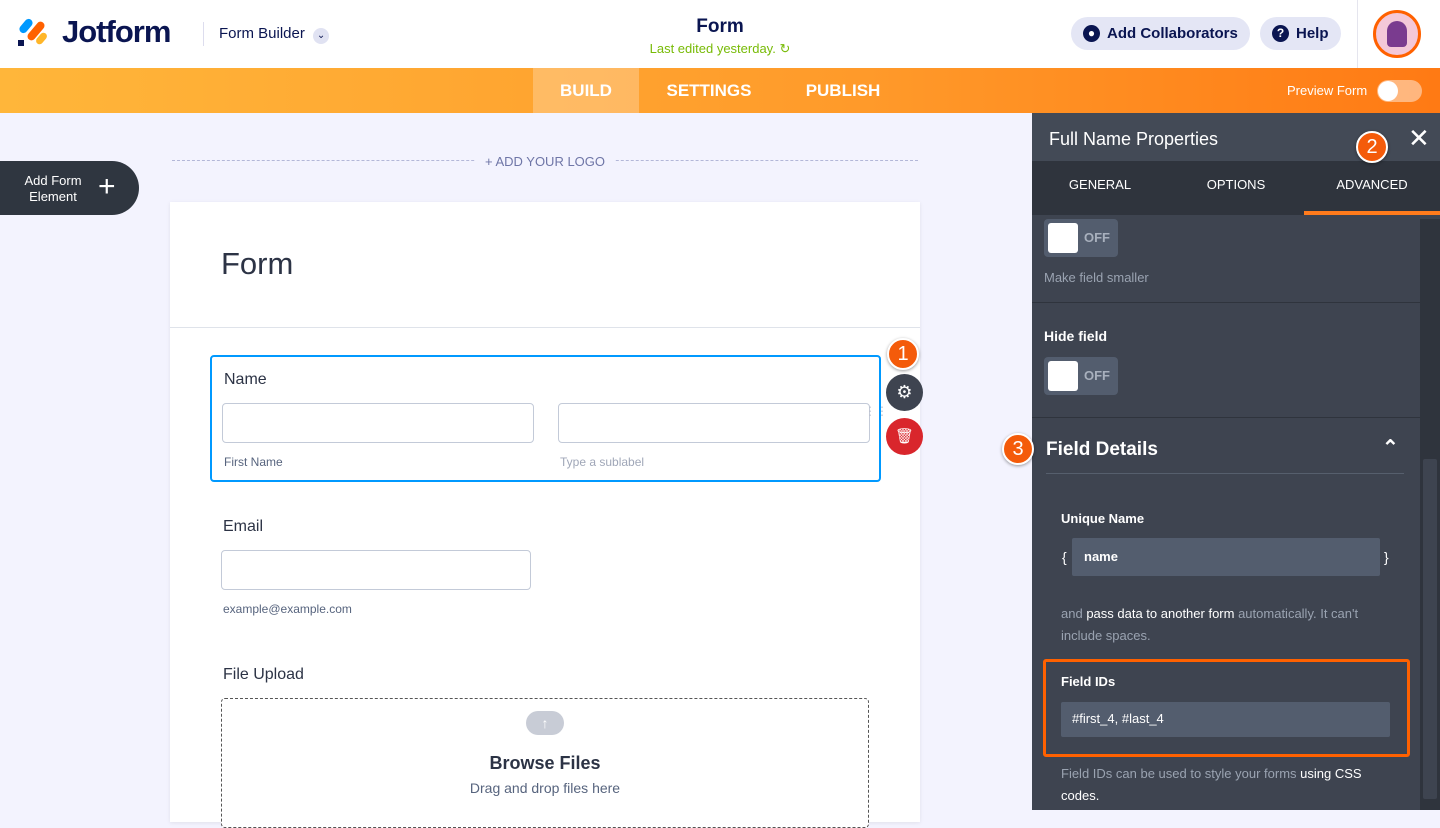 This screenshot has width=1440, height=828. What do you see at coordinates (376, 570) in the screenshot?
I see `email-input` at bounding box center [376, 570].